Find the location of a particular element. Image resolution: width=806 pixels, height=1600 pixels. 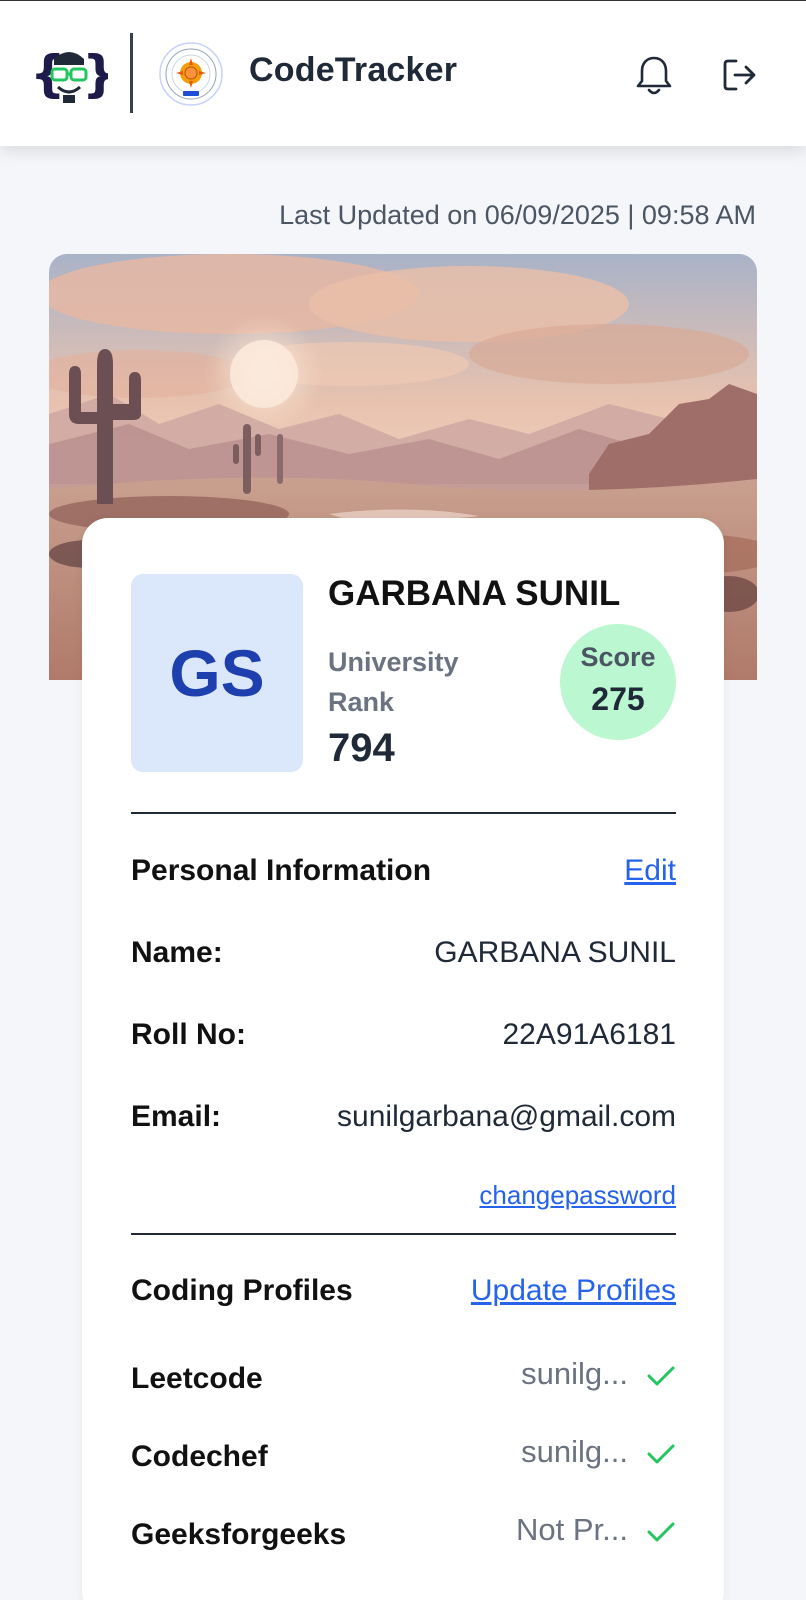

avatar-initials: GS is located at coordinates (217, 673).